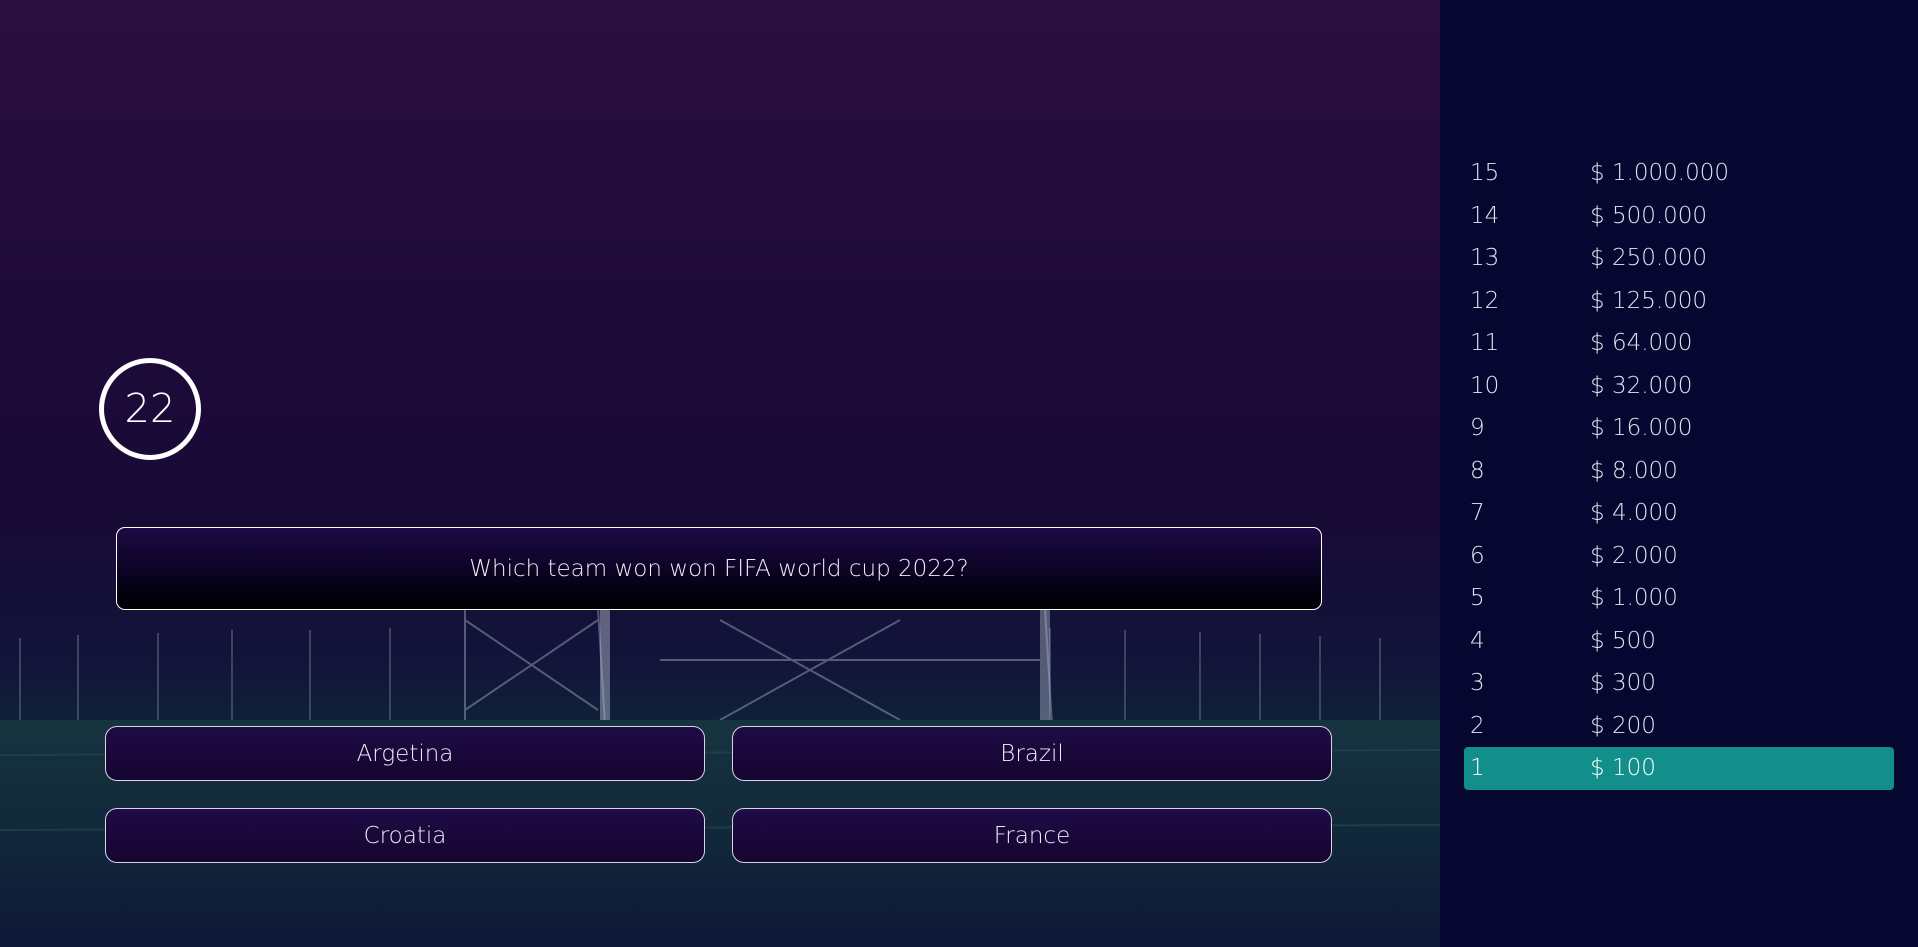 This screenshot has height=947, width=1918. Describe the element at coordinates (1679, 768) in the screenshot. I see `ladder-item-1-current: 1 $ 100` at that location.